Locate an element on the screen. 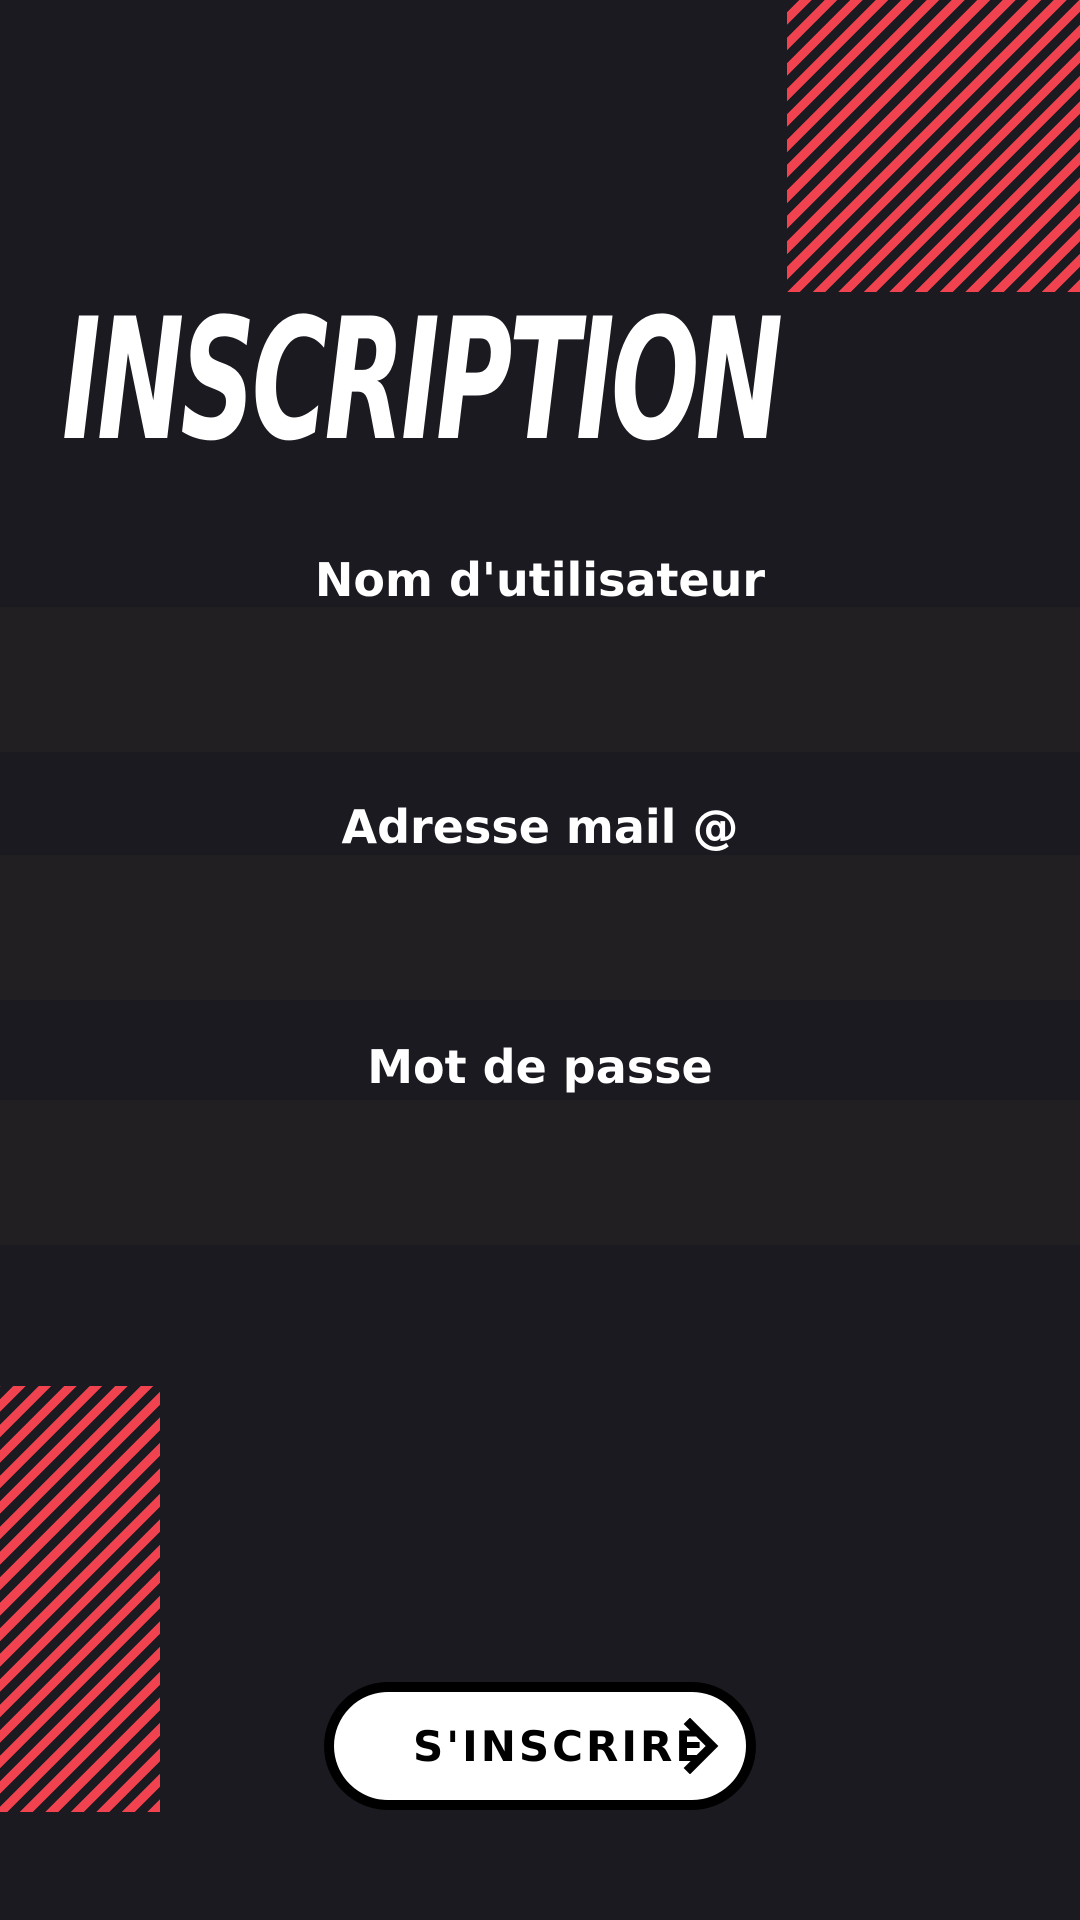 The image size is (1080, 1920). password-input is located at coordinates (540, 1172).